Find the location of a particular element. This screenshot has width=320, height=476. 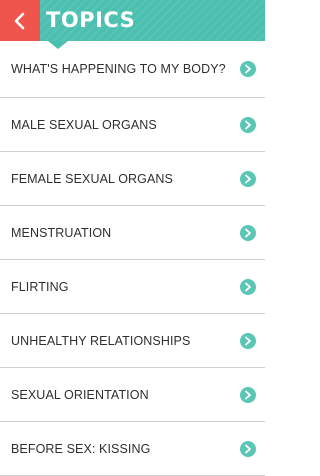

topic-label: FEMALE SEXUAL ORGANS is located at coordinates (92, 178).